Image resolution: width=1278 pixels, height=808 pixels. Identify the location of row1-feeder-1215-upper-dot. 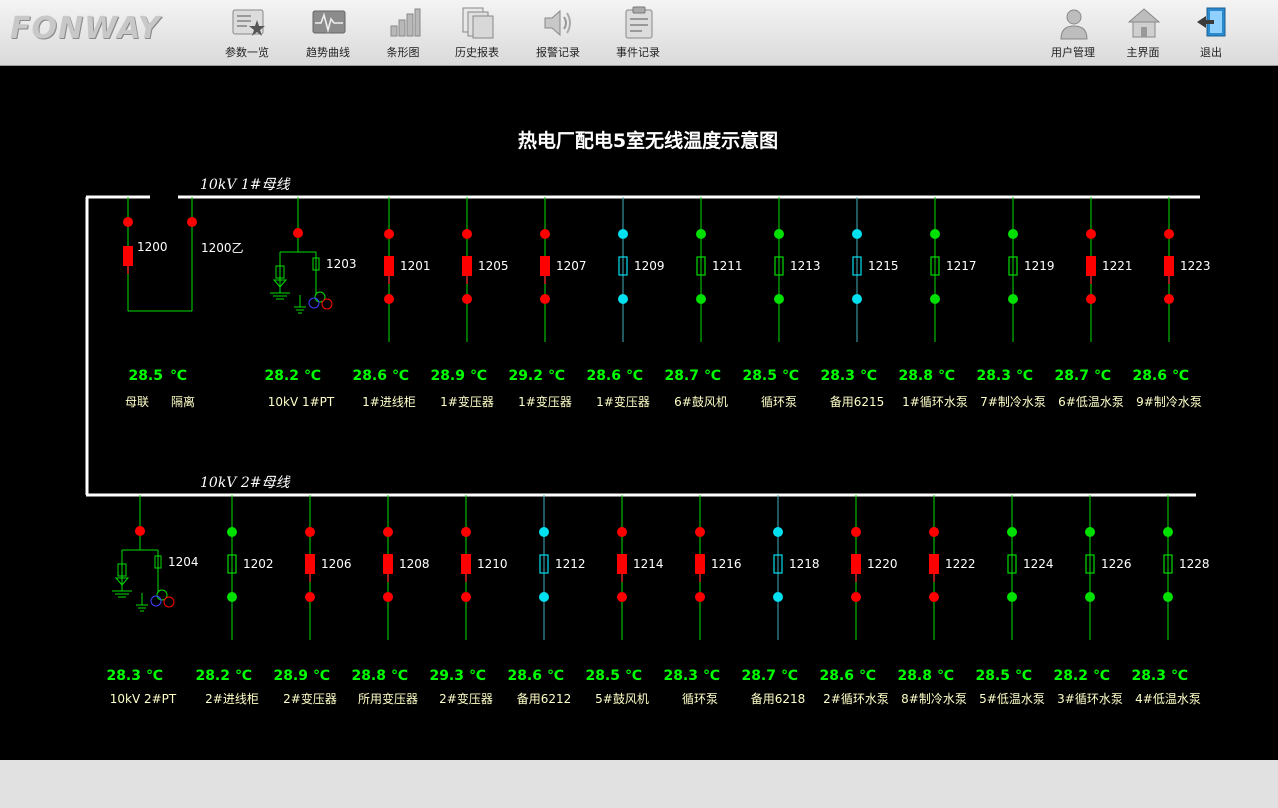
(857, 234).